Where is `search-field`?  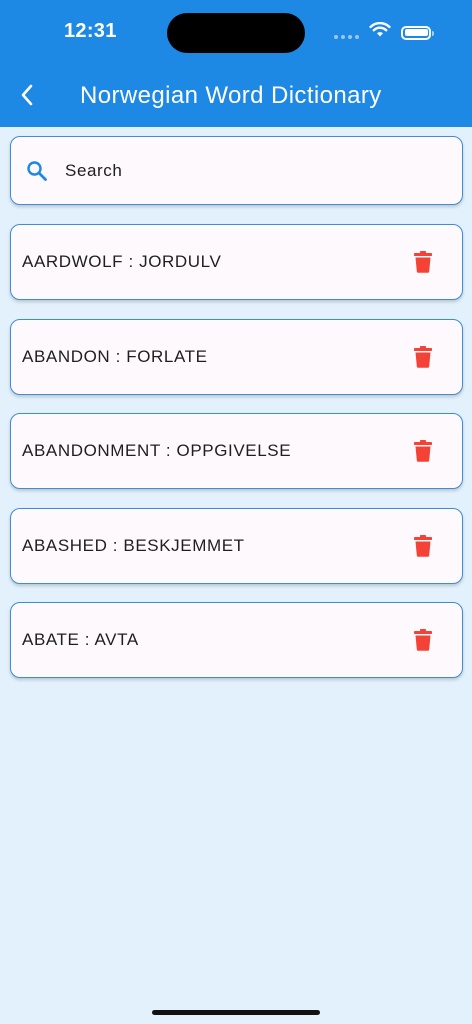 search-field is located at coordinates (236, 170).